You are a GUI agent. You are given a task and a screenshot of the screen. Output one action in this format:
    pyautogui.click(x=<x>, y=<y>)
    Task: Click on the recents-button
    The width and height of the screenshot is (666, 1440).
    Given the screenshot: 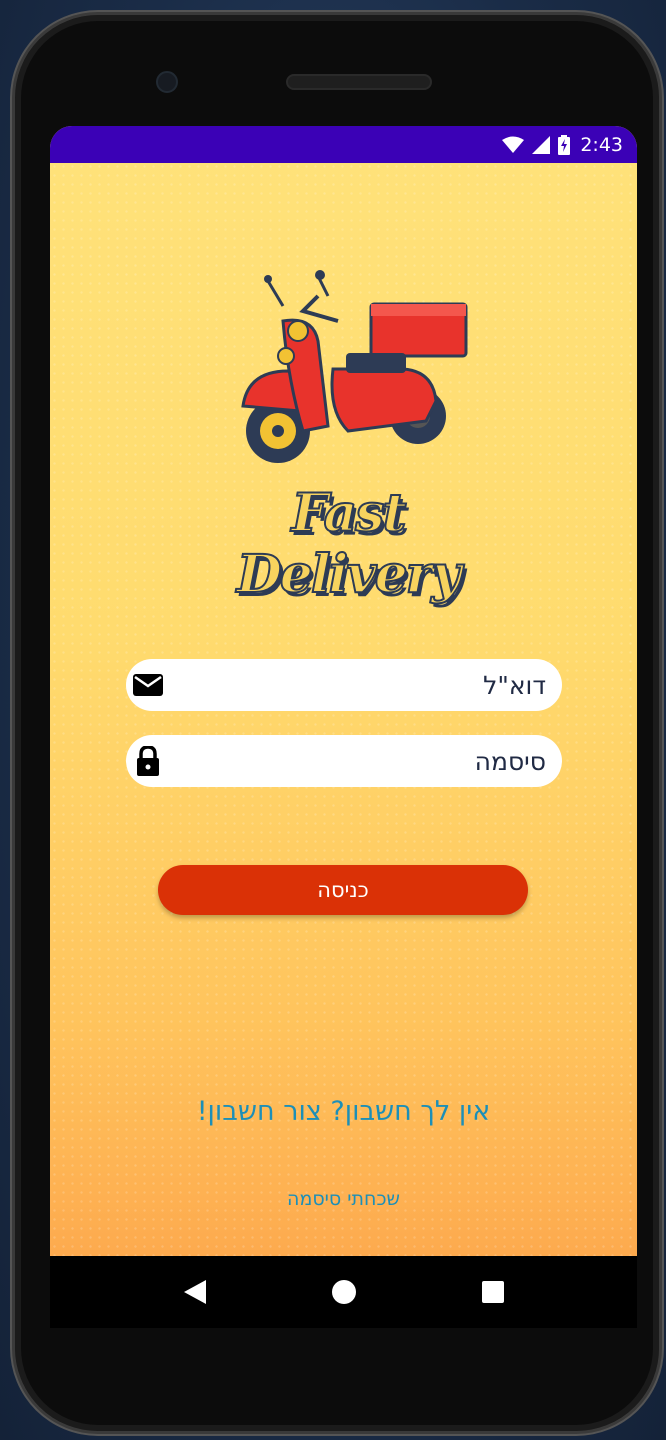 What is the action you would take?
    pyautogui.click(x=493, y=1292)
    